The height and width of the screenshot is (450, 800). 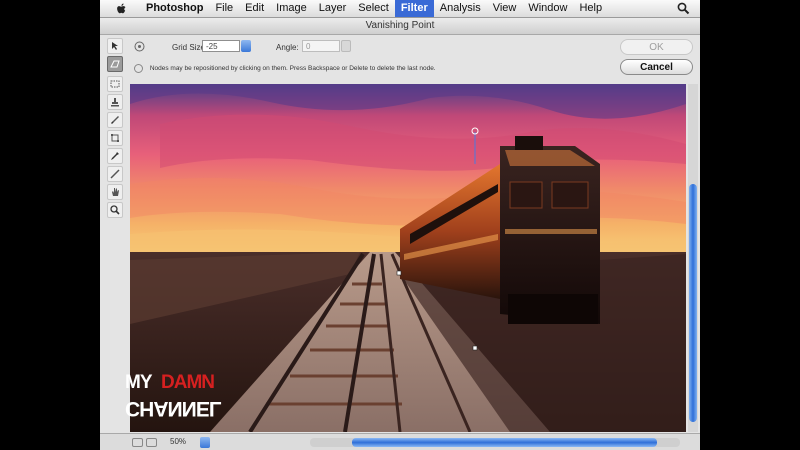 What do you see at coordinates (122, 9) in the screenshot?
I see `apple-icon` at bounding box center [122, 9].